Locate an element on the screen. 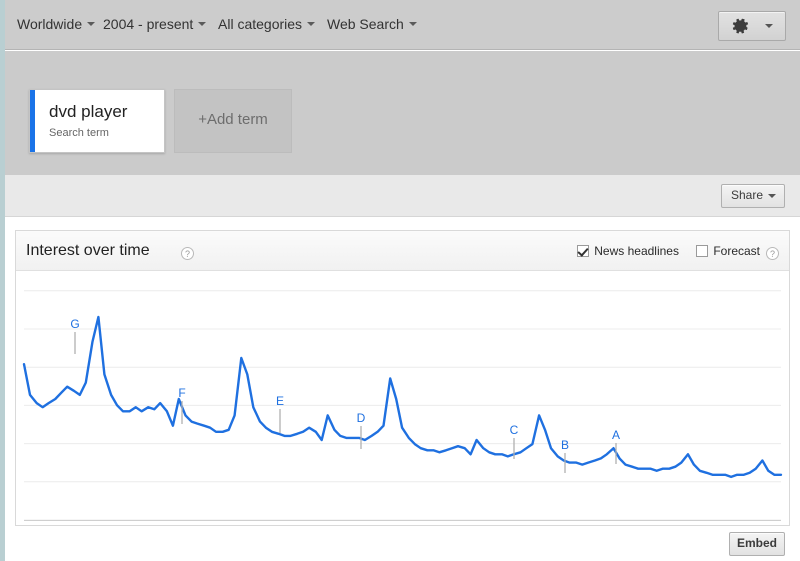 This screenshot has height=561, width=800. svg-text: A is located at coordinates (616, 435).